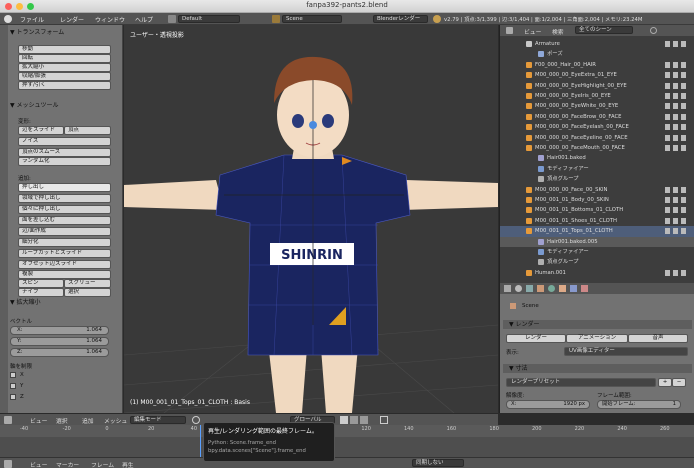 The image size is (694, 468). What do you see at coordinates (59, 352) in the screenshot?
I see `vector-z-field: Z: 1.064` at bounding box center [59, 352].